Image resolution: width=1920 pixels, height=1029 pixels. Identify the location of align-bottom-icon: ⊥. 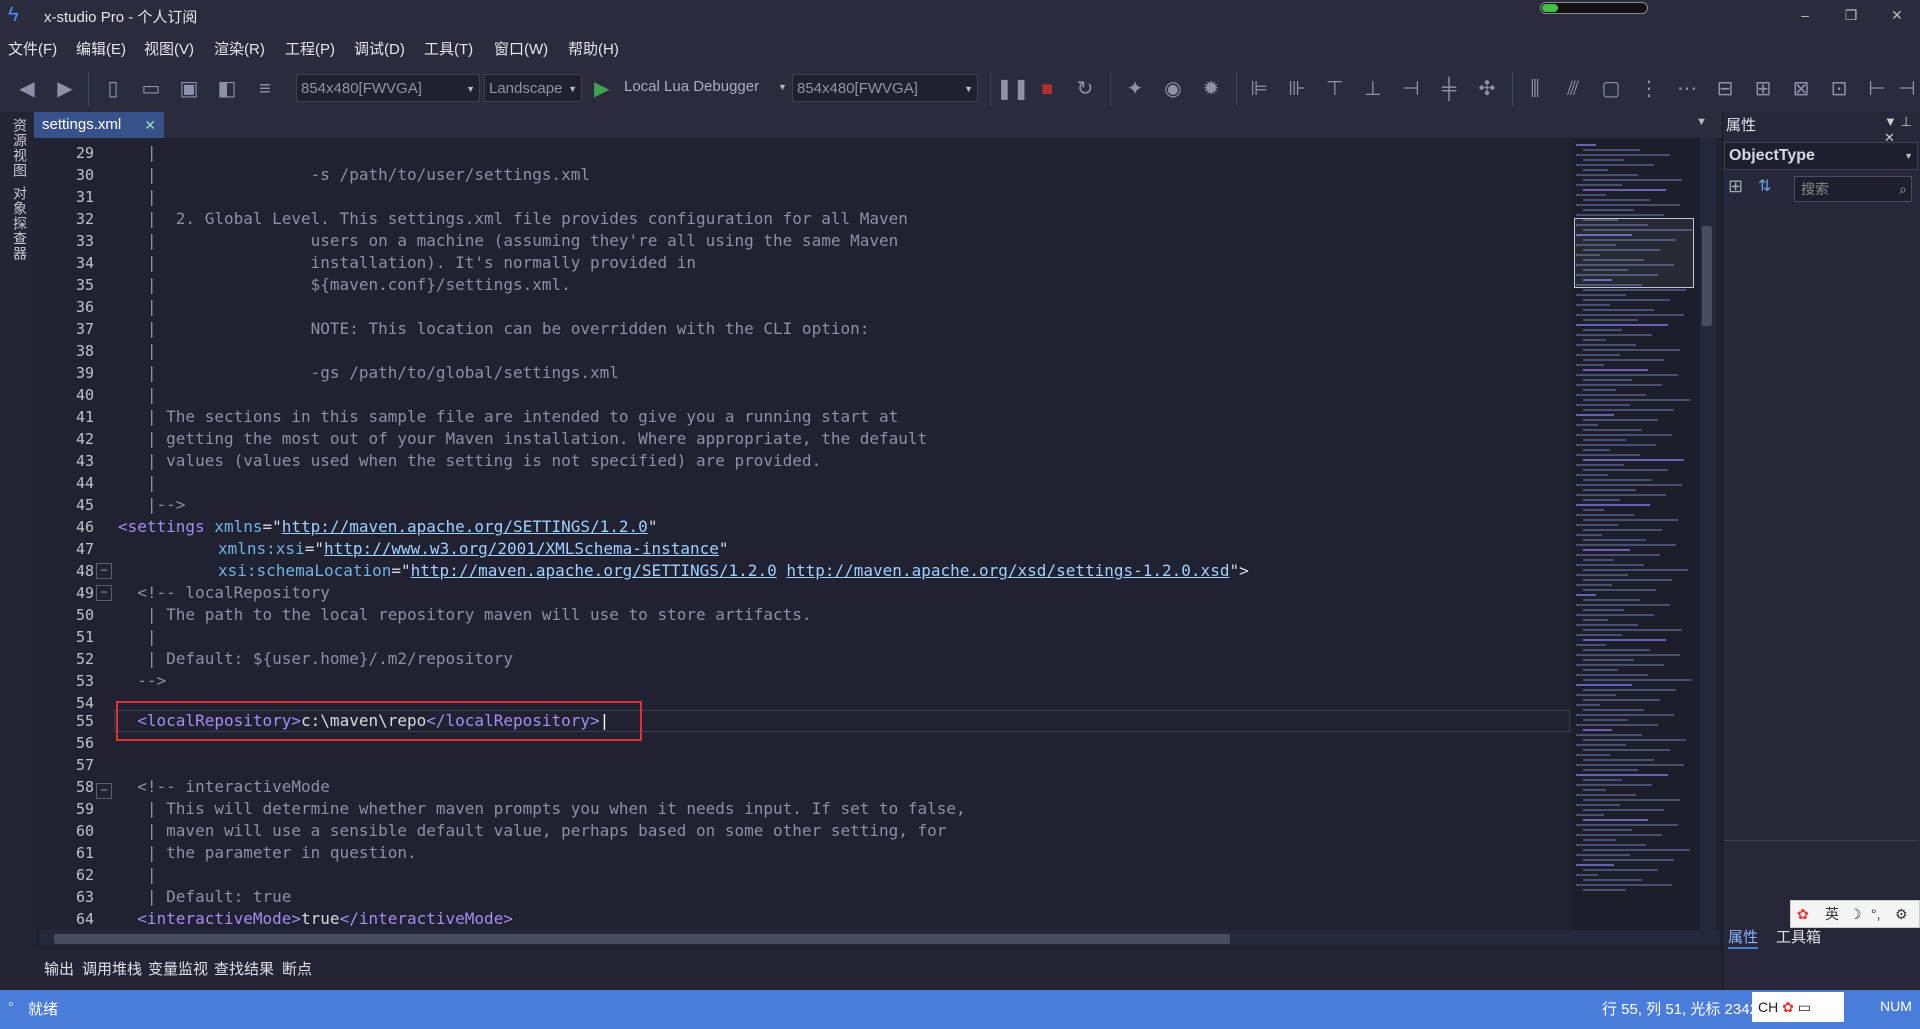
(1373, 89).